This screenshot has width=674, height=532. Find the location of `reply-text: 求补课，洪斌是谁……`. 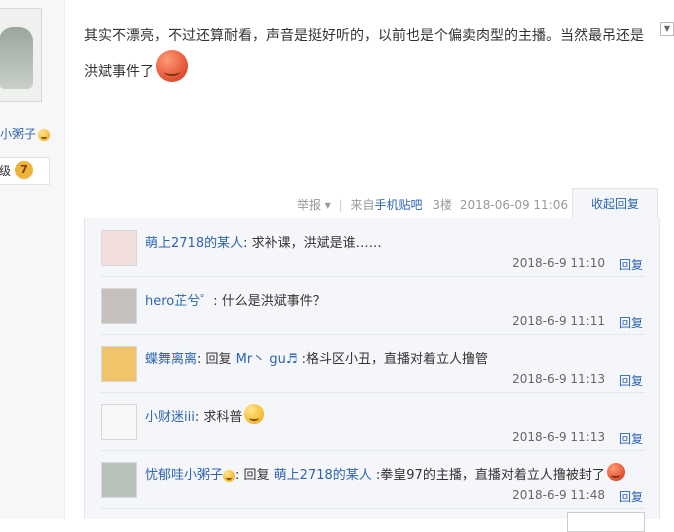

reply-text: 求补课，洪斌是谁…… is located at coordinates (316, 243).